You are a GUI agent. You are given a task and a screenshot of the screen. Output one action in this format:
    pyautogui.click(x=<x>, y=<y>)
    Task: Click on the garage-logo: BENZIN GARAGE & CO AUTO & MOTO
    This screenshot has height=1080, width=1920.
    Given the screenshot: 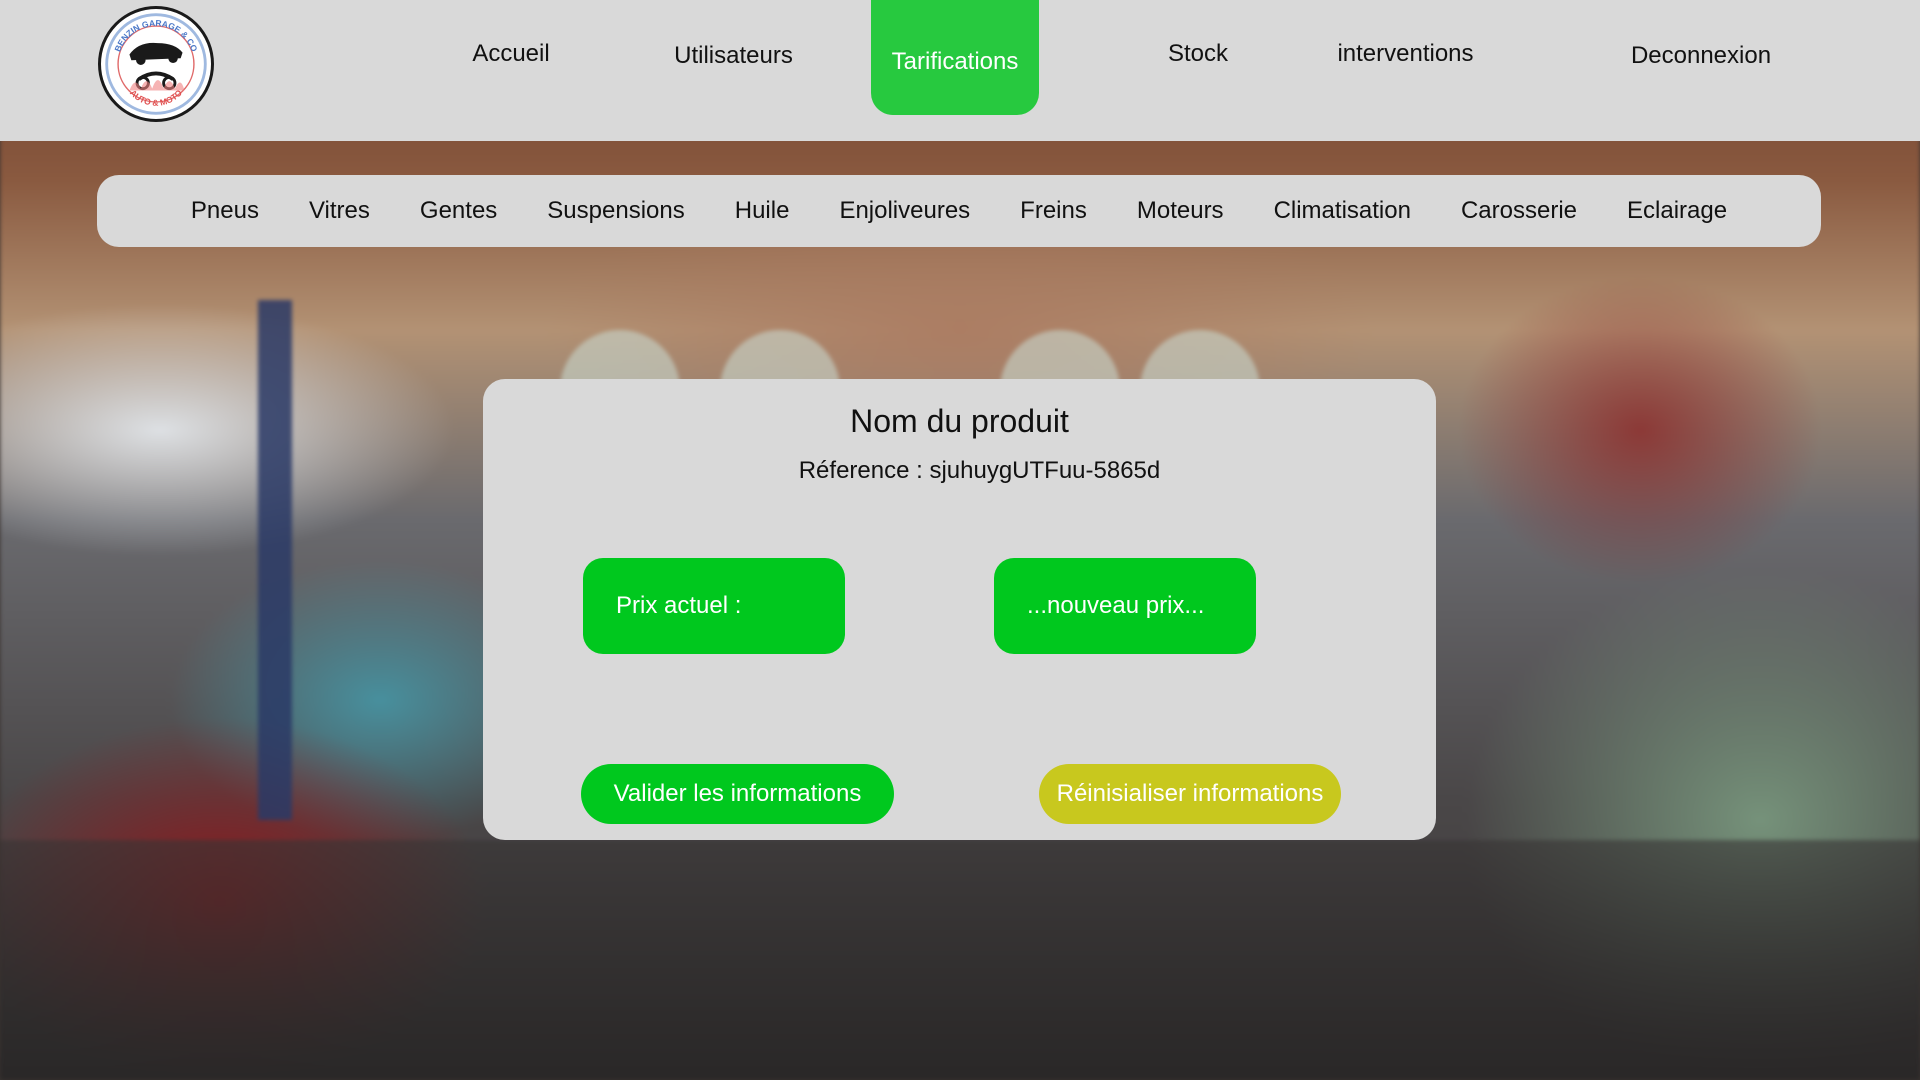 What is the action you would take?
    pyautogui.click(x=156, y=64)
    